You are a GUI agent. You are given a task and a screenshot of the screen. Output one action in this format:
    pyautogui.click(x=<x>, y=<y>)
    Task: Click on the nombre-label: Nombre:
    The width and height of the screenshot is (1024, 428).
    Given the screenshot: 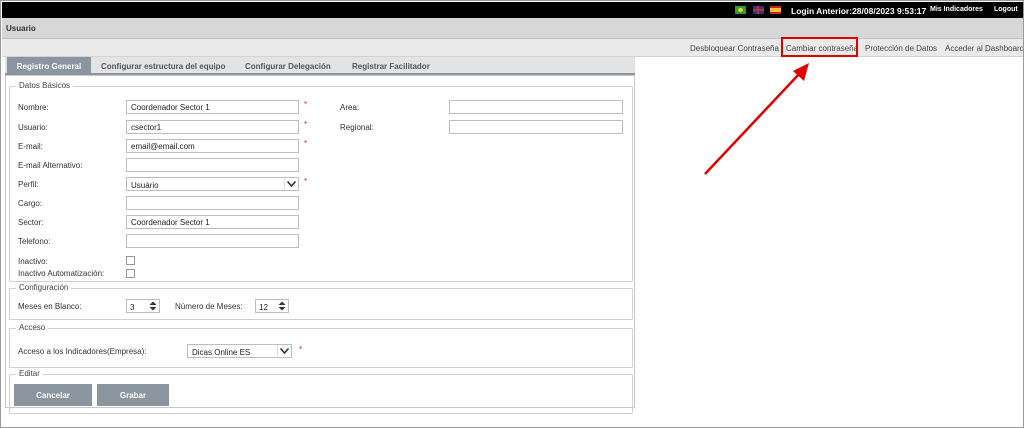 What is the action you would take?
    pyautogui.click(x=33, y=107)
    